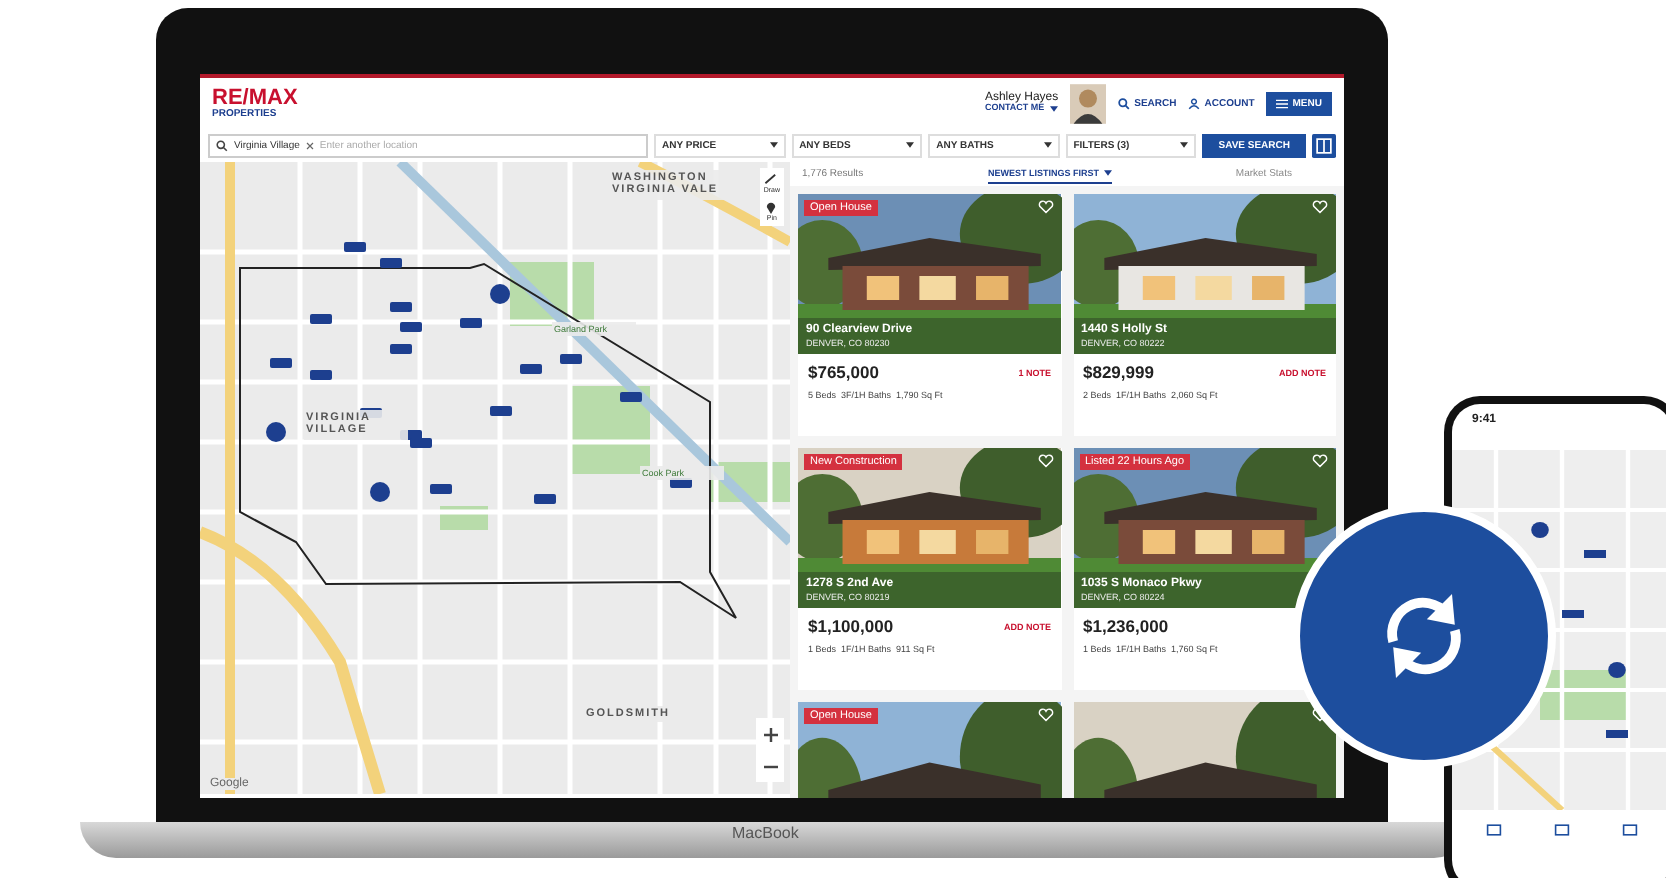  I want to click on close-icon, so click(309, 145).